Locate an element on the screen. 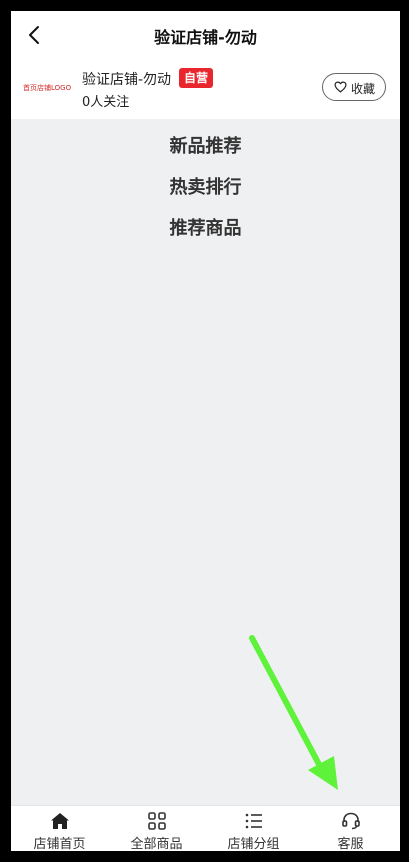 The width and height of the screenshot is (409, 862). favorite-label: 收藏 is located at coordinates (363, 89).